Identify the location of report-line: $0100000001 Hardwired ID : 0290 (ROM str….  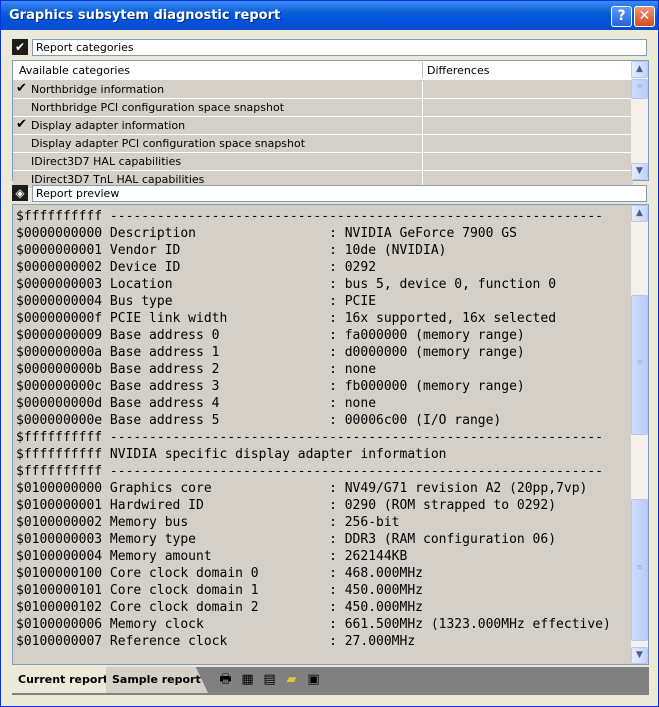
(286, 505).